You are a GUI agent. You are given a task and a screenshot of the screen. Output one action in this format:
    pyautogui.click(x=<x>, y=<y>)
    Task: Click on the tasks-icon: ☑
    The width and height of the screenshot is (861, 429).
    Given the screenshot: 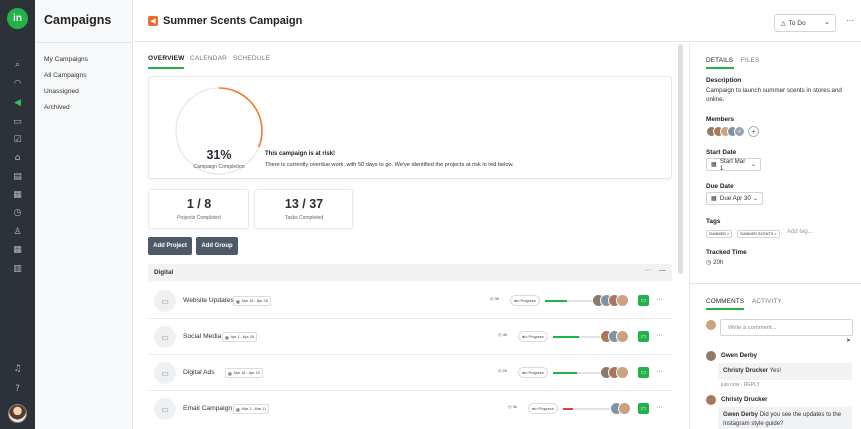 What is the action you would take?
    pyautogui.click(x=17, y=139)
    